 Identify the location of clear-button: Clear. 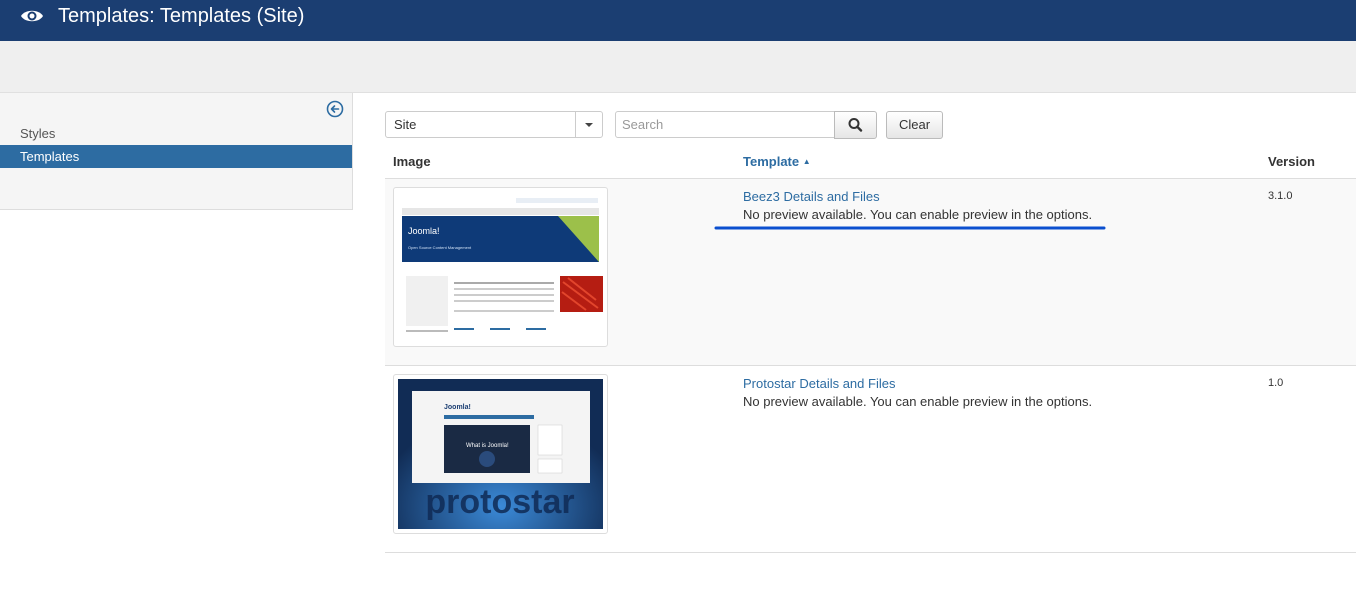
(914, 125).